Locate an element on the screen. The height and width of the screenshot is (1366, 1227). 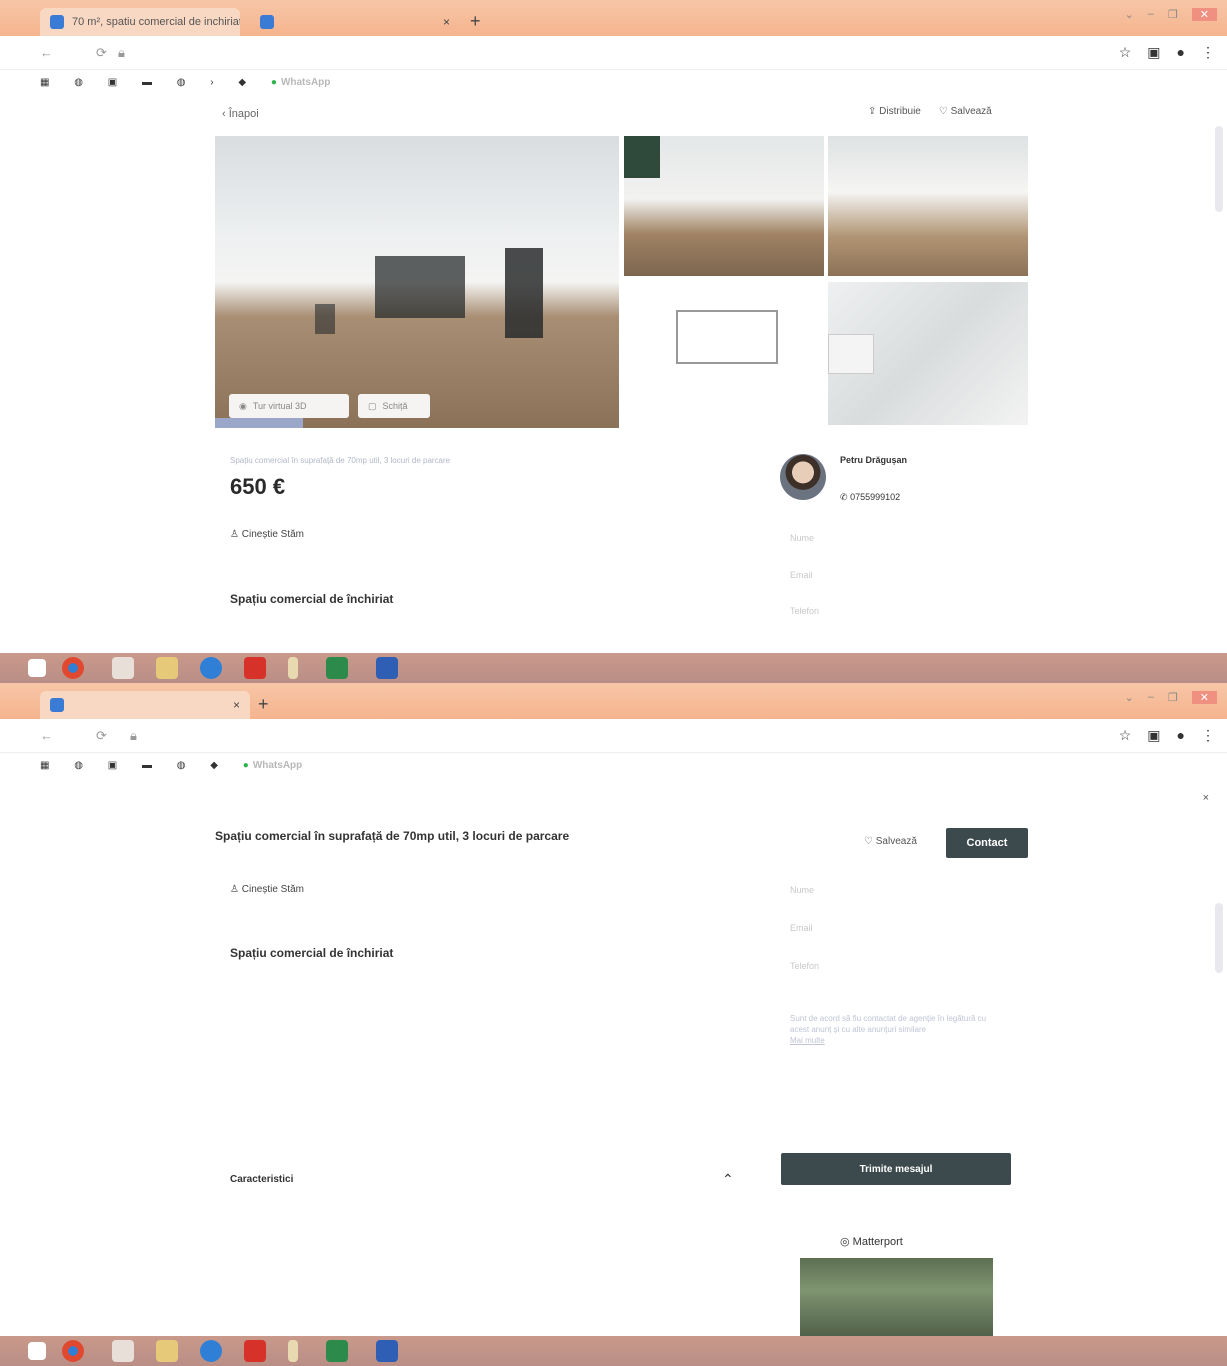
virtual-tour-button: ◉ Tur virtual 3D is located at coordinates (289, 406).